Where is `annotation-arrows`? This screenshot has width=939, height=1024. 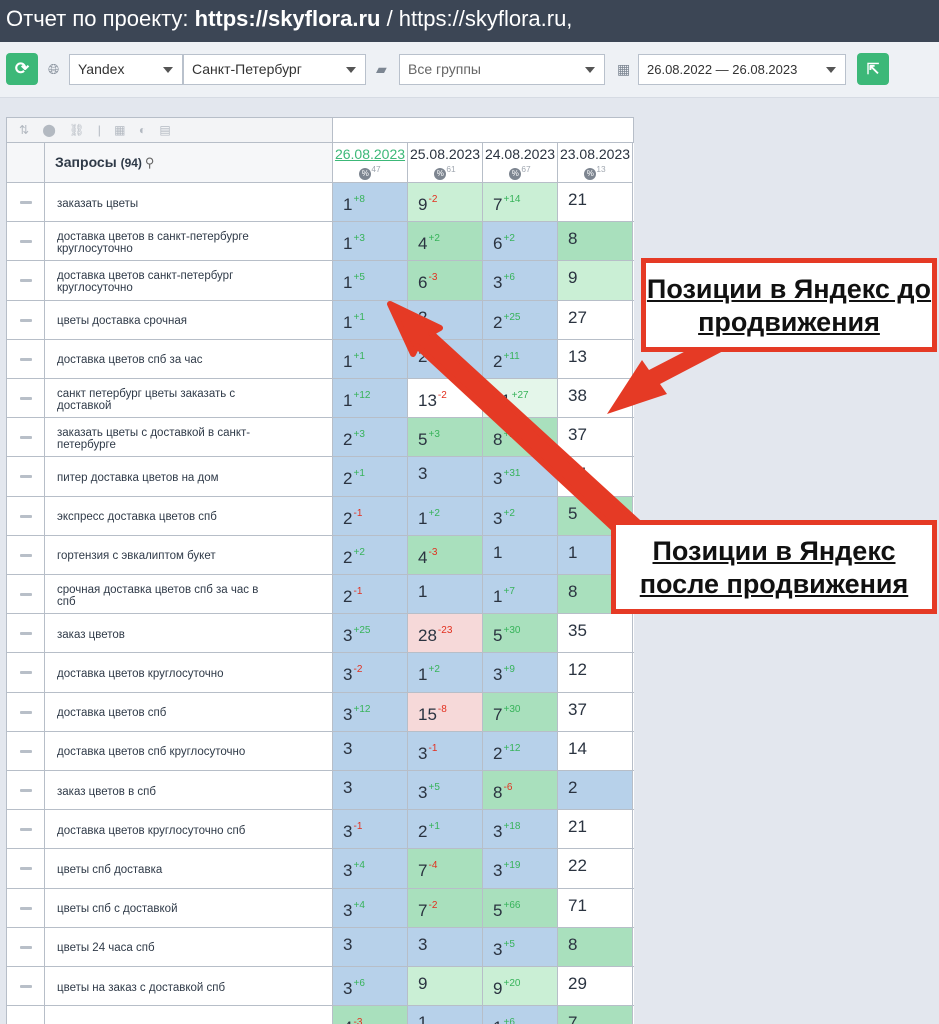 annotation-arrows is located at coordinates (567, 421).